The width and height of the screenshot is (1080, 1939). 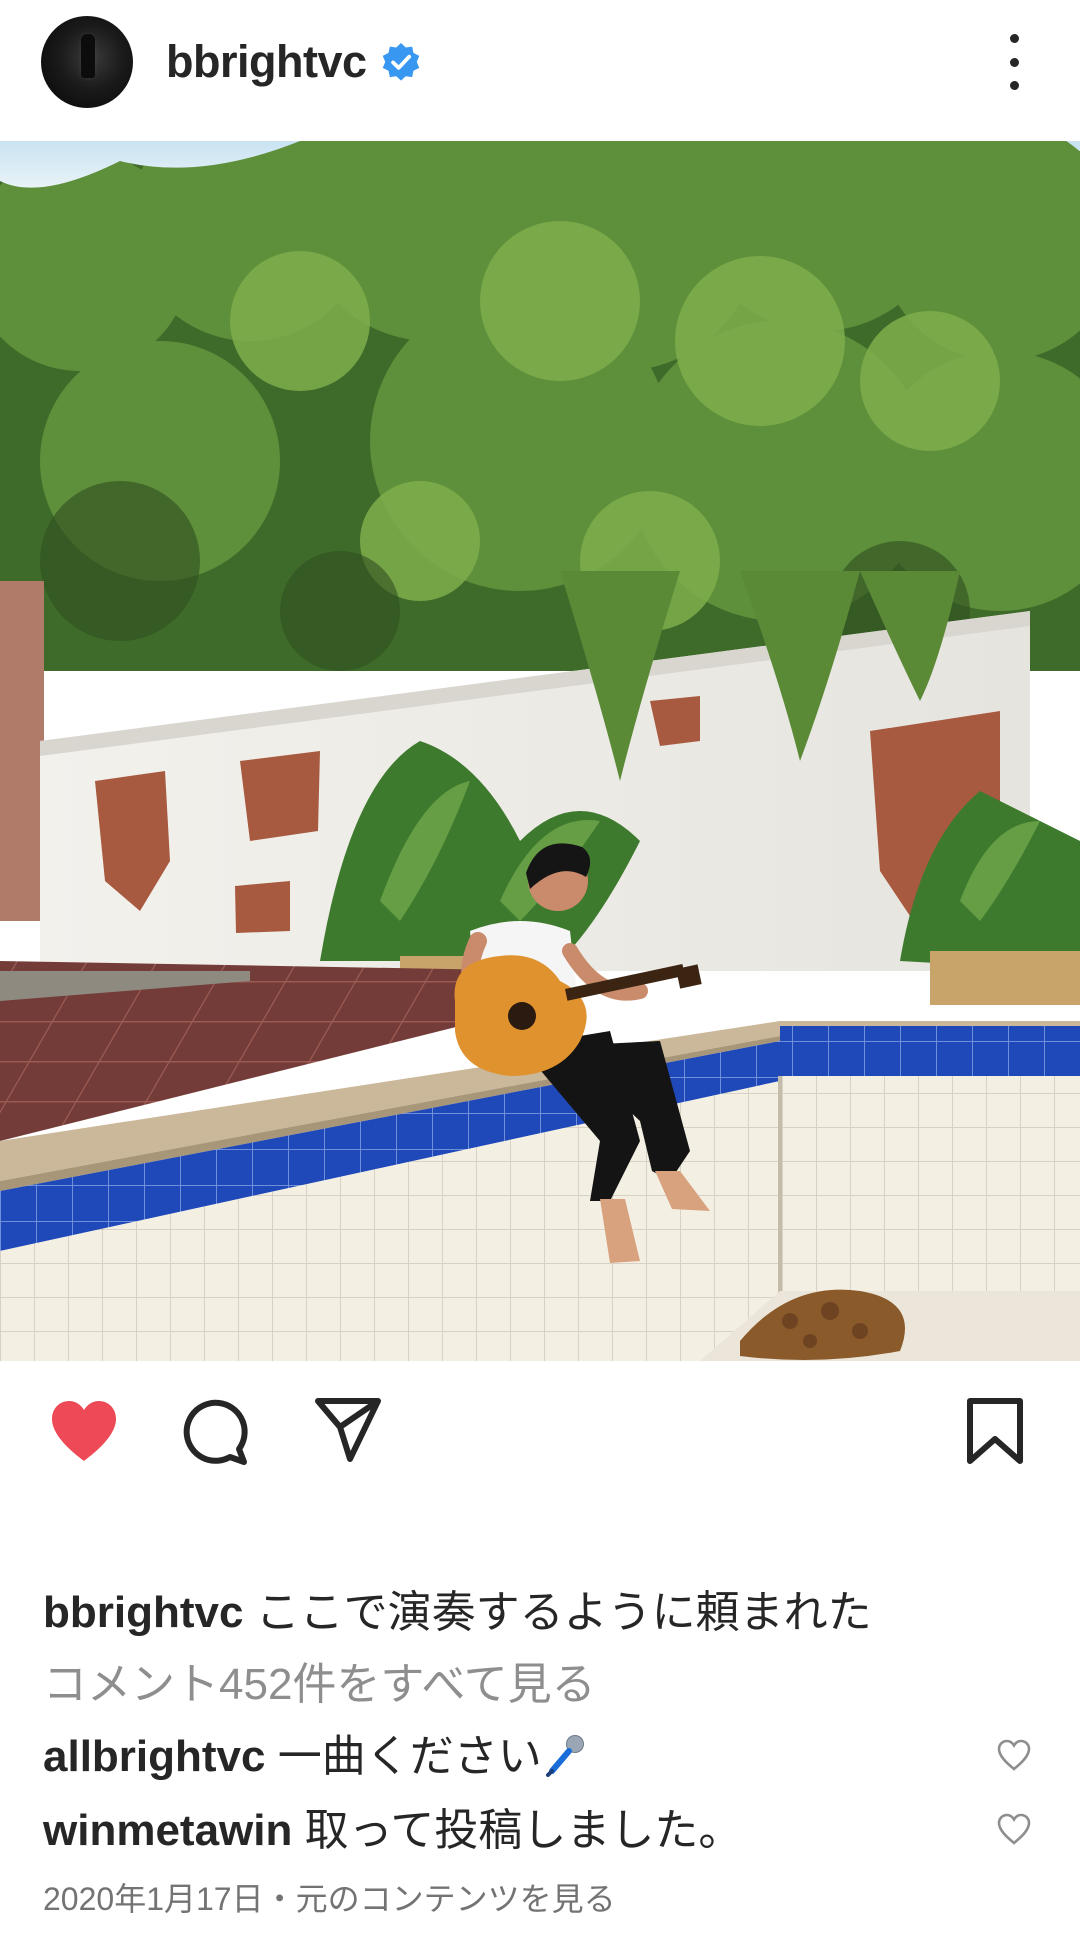 I want to click on post-action-bar, so click(x=540, y=1431).